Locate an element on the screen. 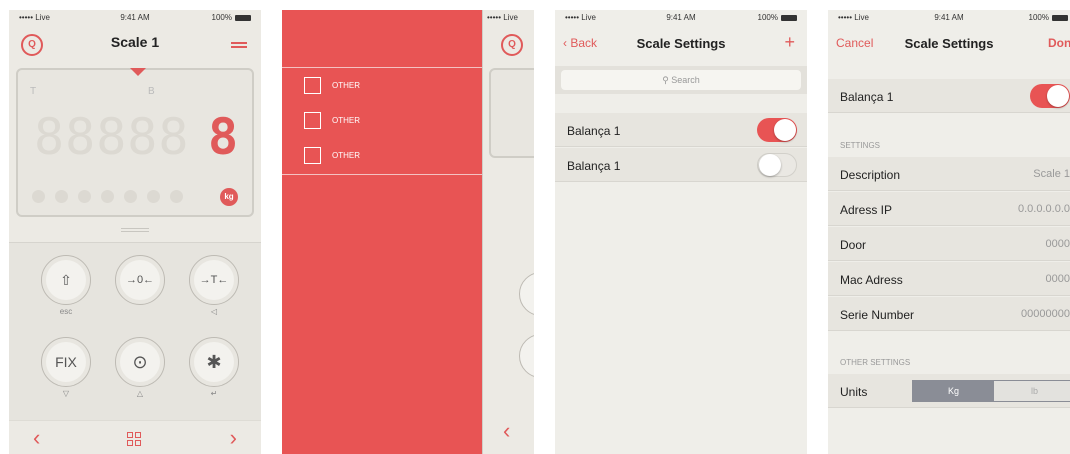  fix-key-sub: ▽ is located at coordinates (66, 393).